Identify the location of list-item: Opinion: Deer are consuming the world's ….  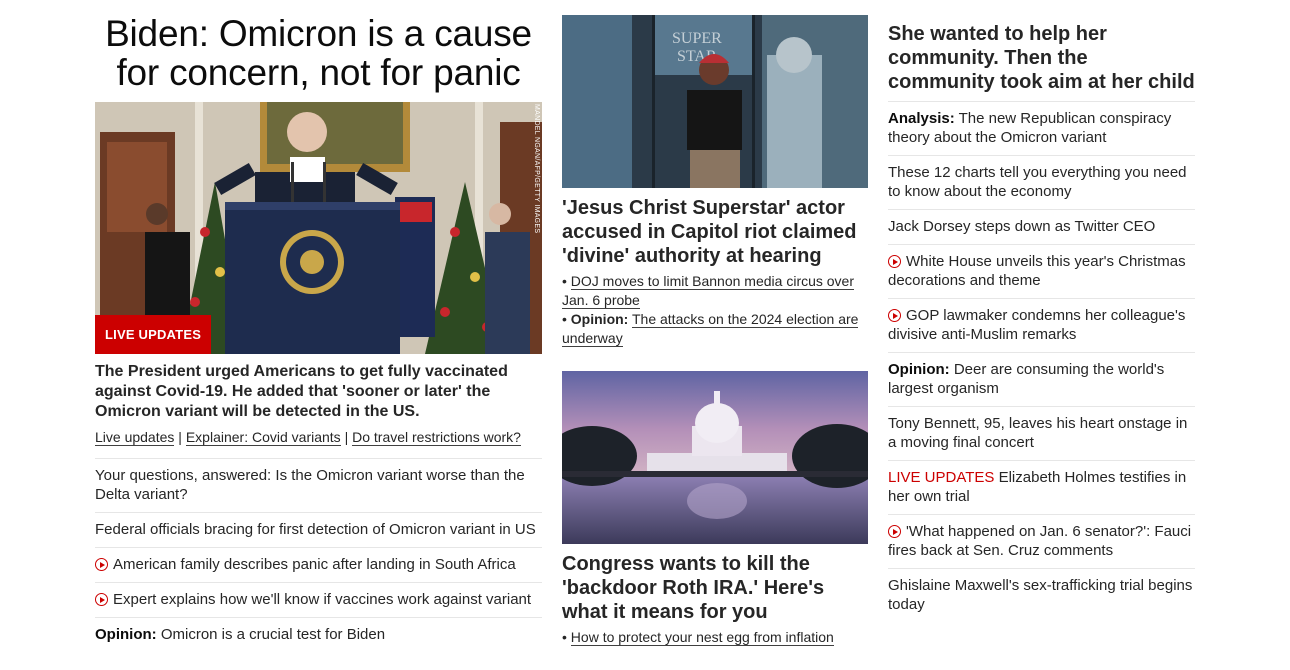
(1041, 379).